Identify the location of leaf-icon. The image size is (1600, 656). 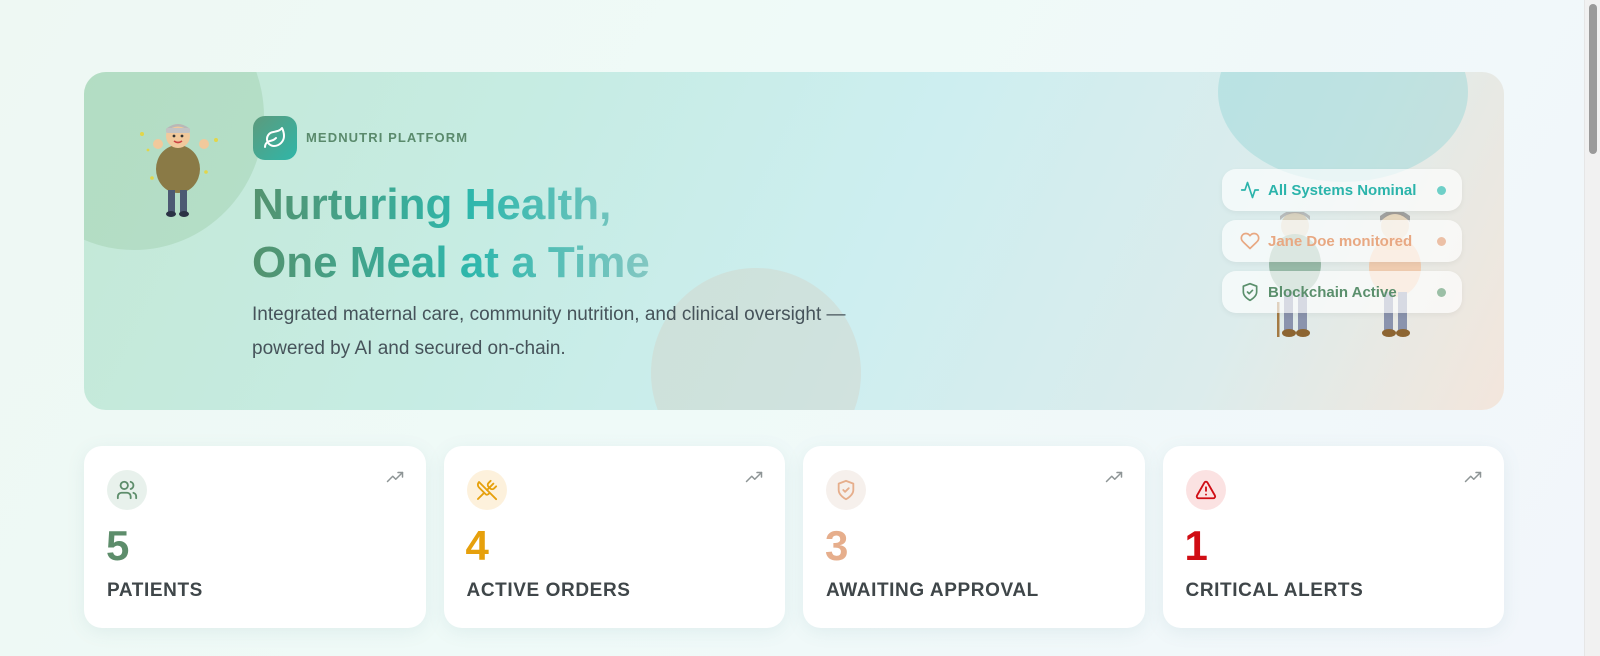
(274, 137).